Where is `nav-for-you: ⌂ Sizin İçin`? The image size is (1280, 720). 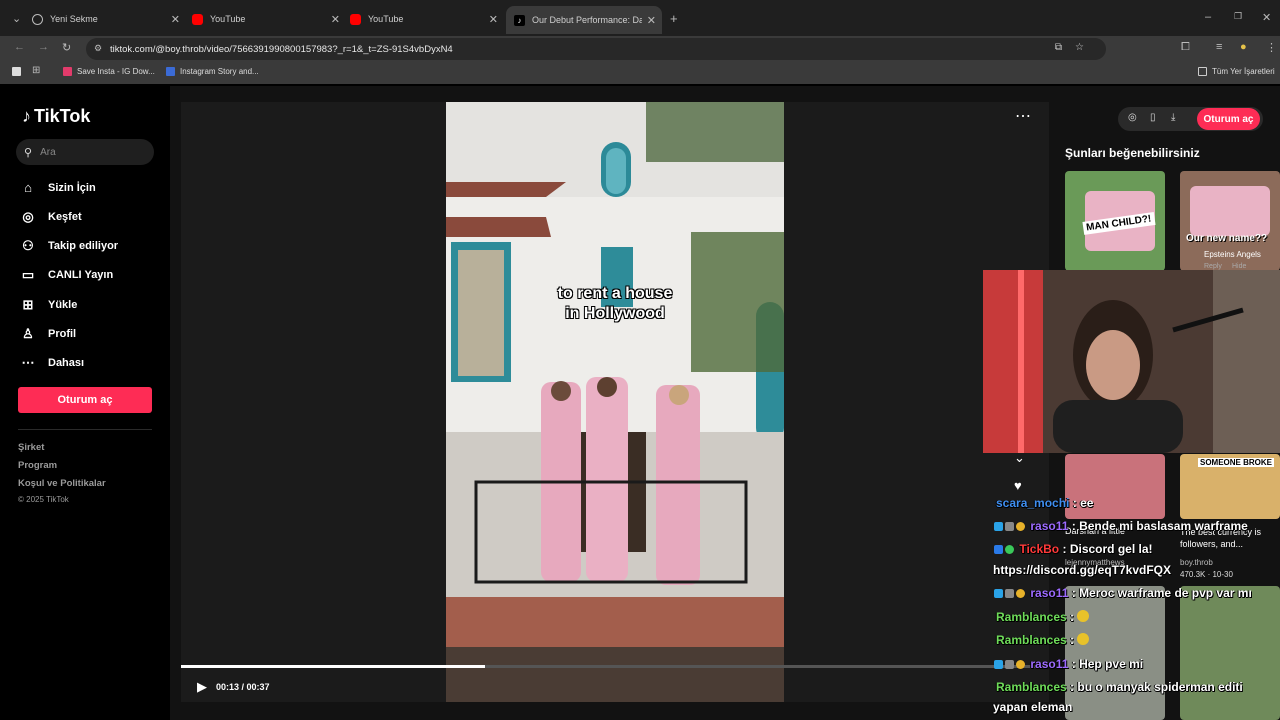 nav-for-you: ⌂ Sizin İçin is located at coordinates (58, 187).